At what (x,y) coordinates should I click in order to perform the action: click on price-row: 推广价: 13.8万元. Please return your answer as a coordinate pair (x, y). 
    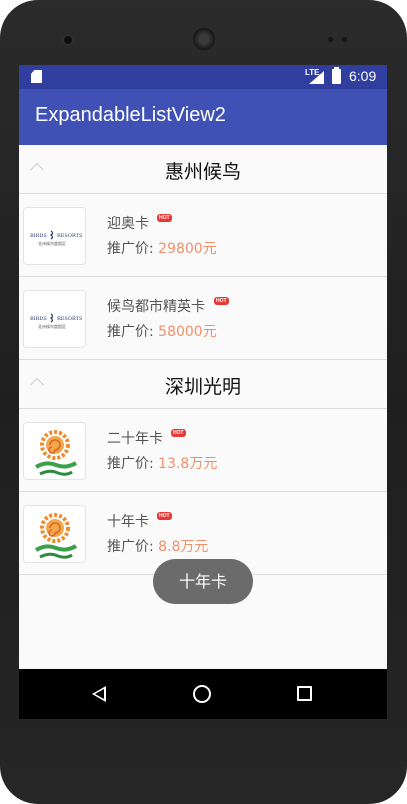
    Looking at the image, I should click on (162, 463).